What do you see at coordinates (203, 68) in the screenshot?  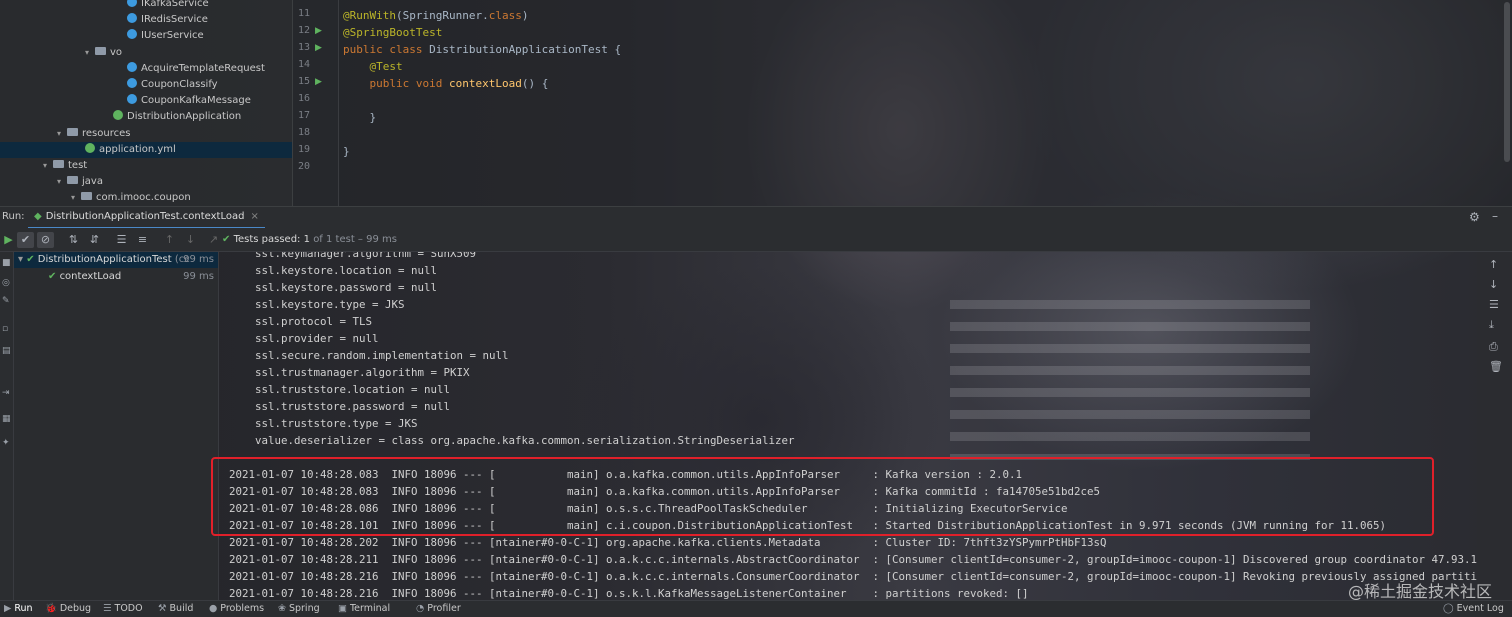 I see `tree-item-label: AcquireTemplateRequest` at bounding box center [203, 68].